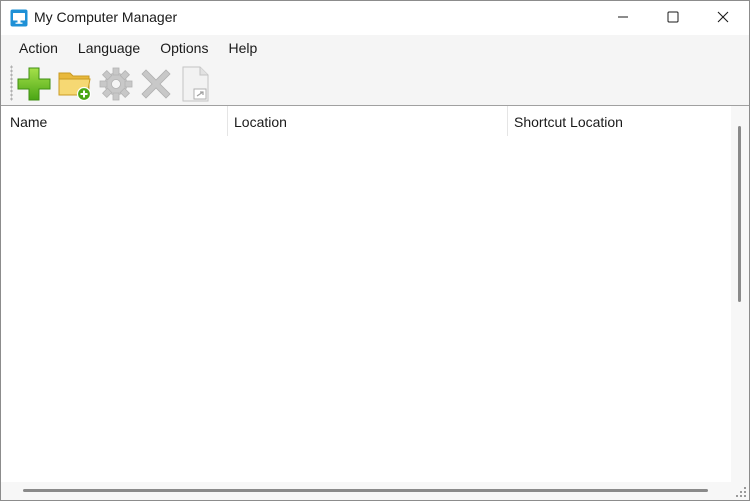 Image resolution: width=750 pixels, height=501 pixels. I want to click on close-icon, so click(723, 18).